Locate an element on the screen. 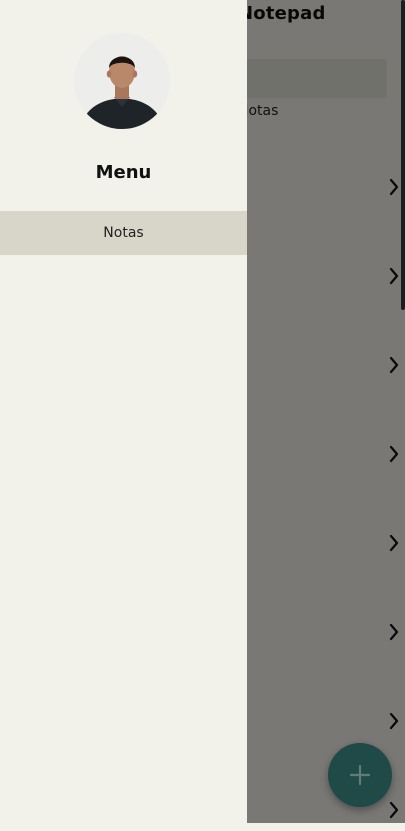 Image resolution: width=405 pixels, height=831 pixels. drawer-title: Menu is located at coordinates (123, 172).